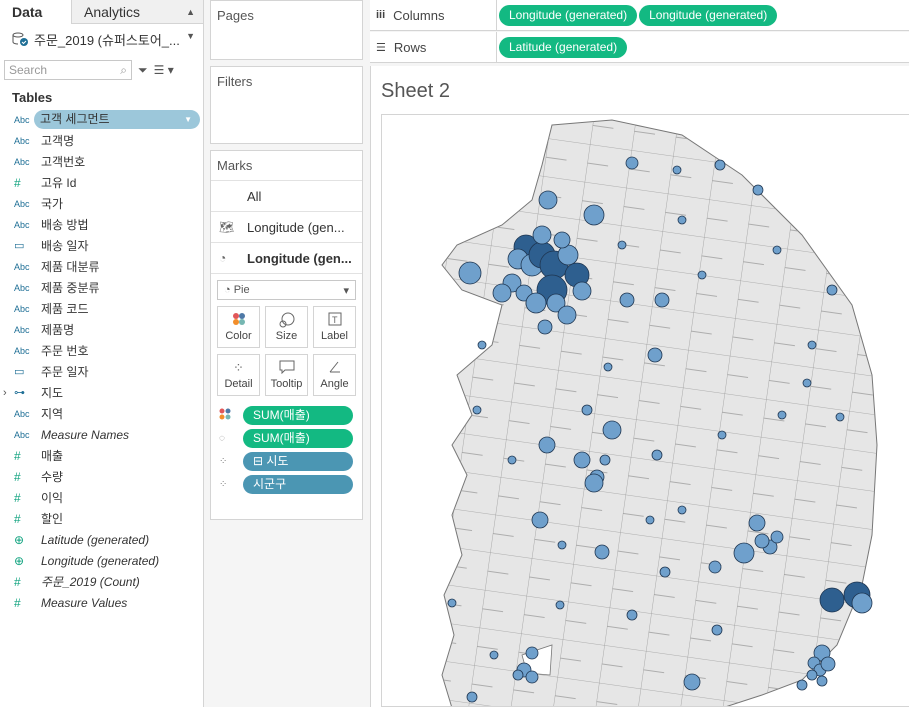 The width and height of the screenshot is (909, 707). Describe the element at coordinates (188, 119) in the screenshot. I see `chevron-down-icon: ▼` at that location.